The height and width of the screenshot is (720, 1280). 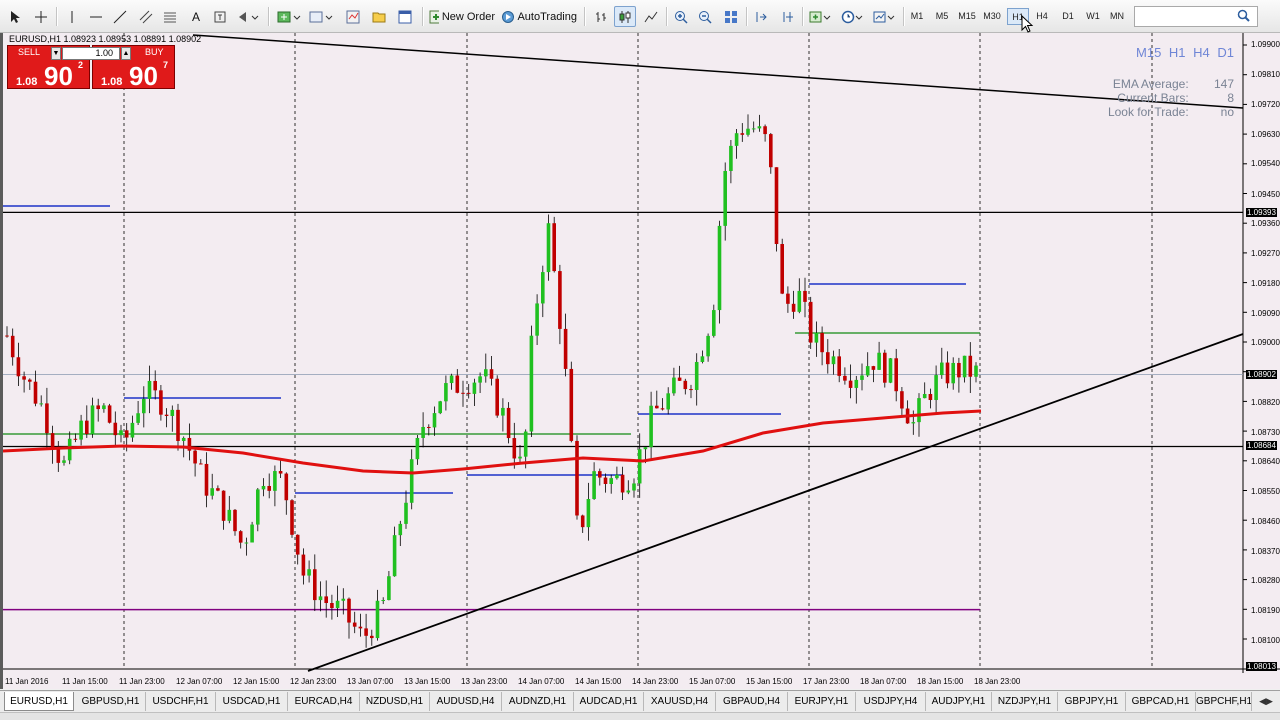 I want to click on tab-usdcad-h1: USDCAD,H1, so click(x=252, y=701).